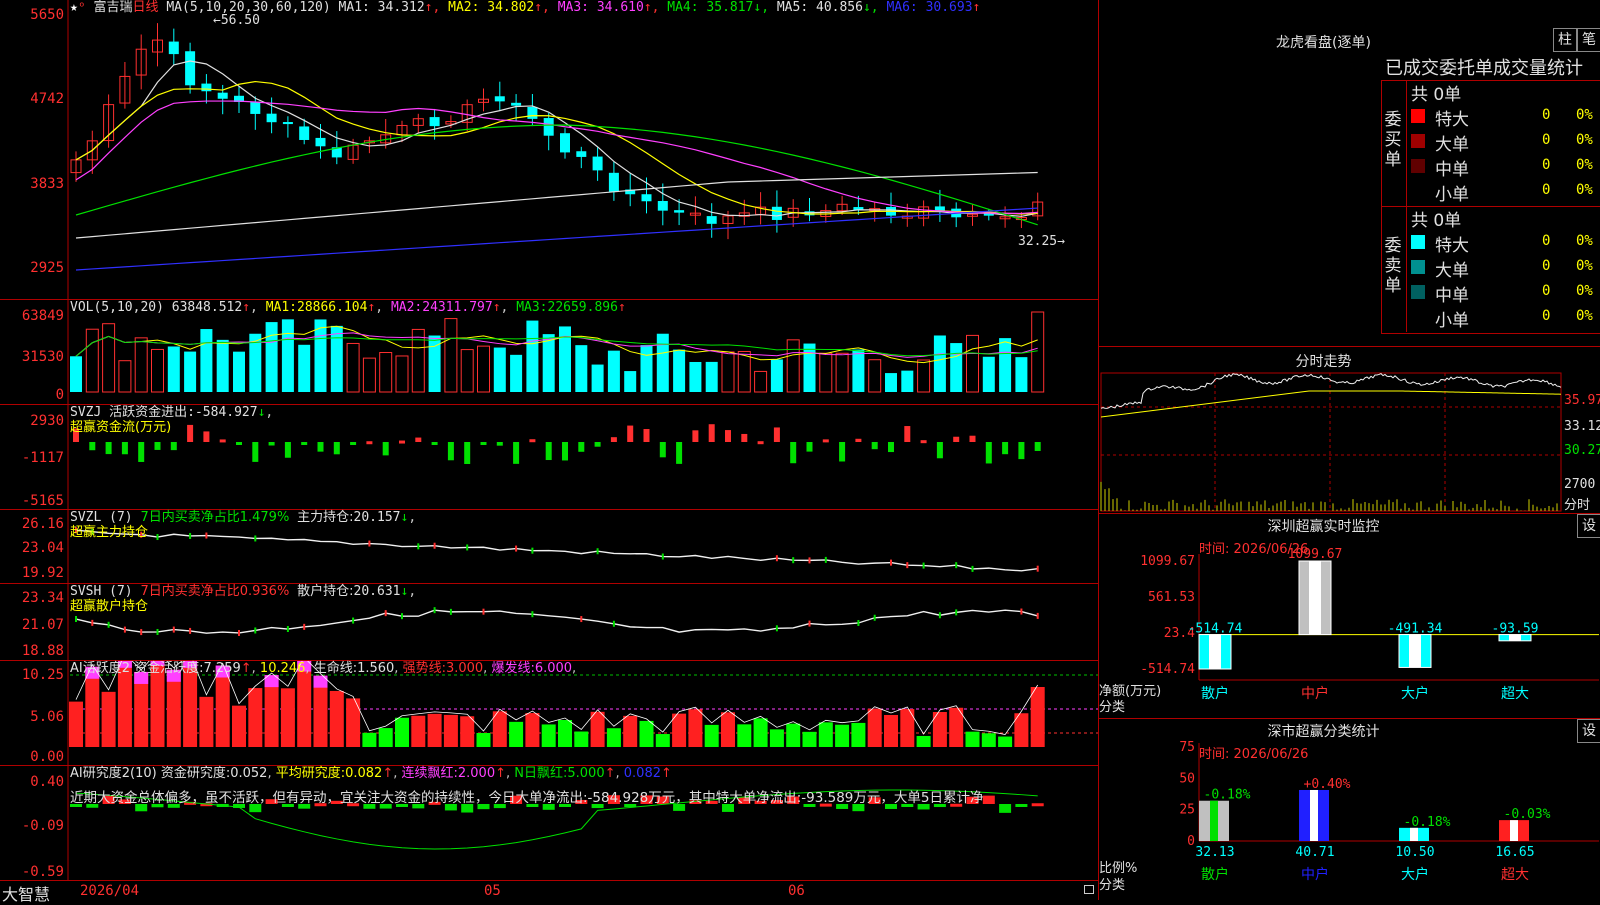 This screenshot has width=1600, height=905. I want to click on svzl-name: SVZL, so click(86, 517).